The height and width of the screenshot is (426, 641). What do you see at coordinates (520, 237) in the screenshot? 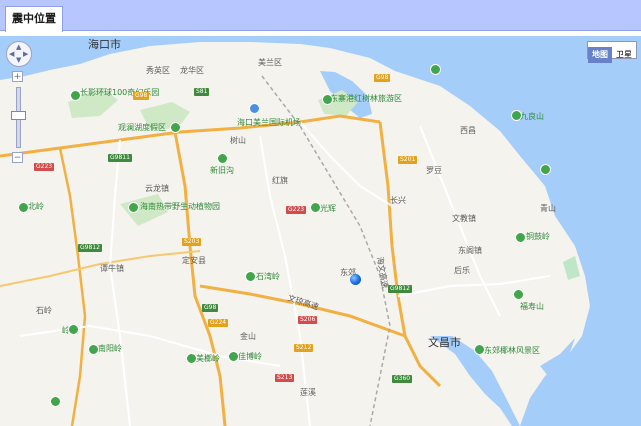
I see `poi-tonggu-icon` at bounding box center [520, 237].